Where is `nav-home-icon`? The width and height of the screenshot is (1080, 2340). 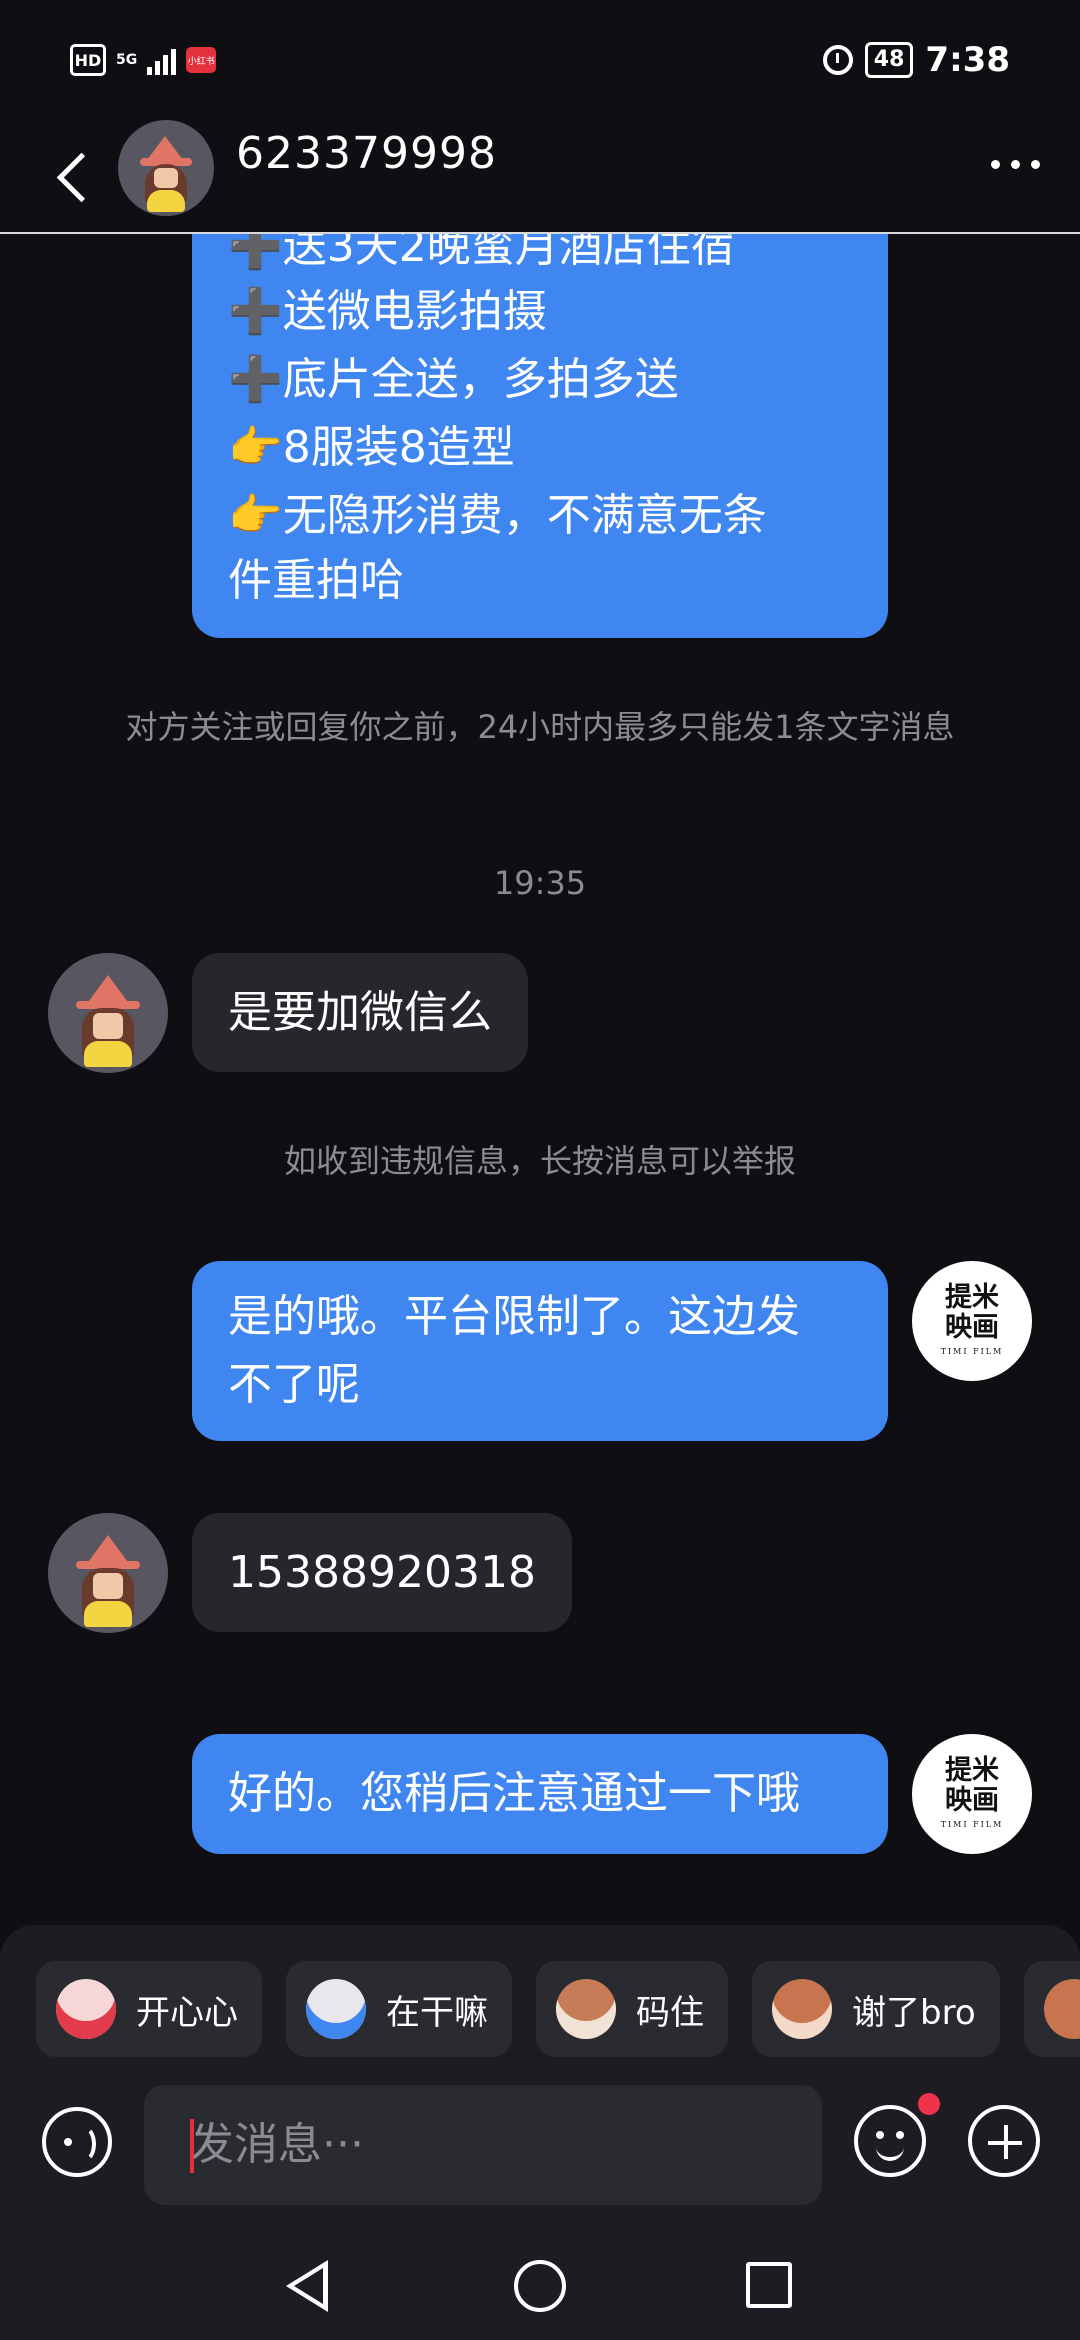 nav-home-icon is located at coordinates (540, 2286).